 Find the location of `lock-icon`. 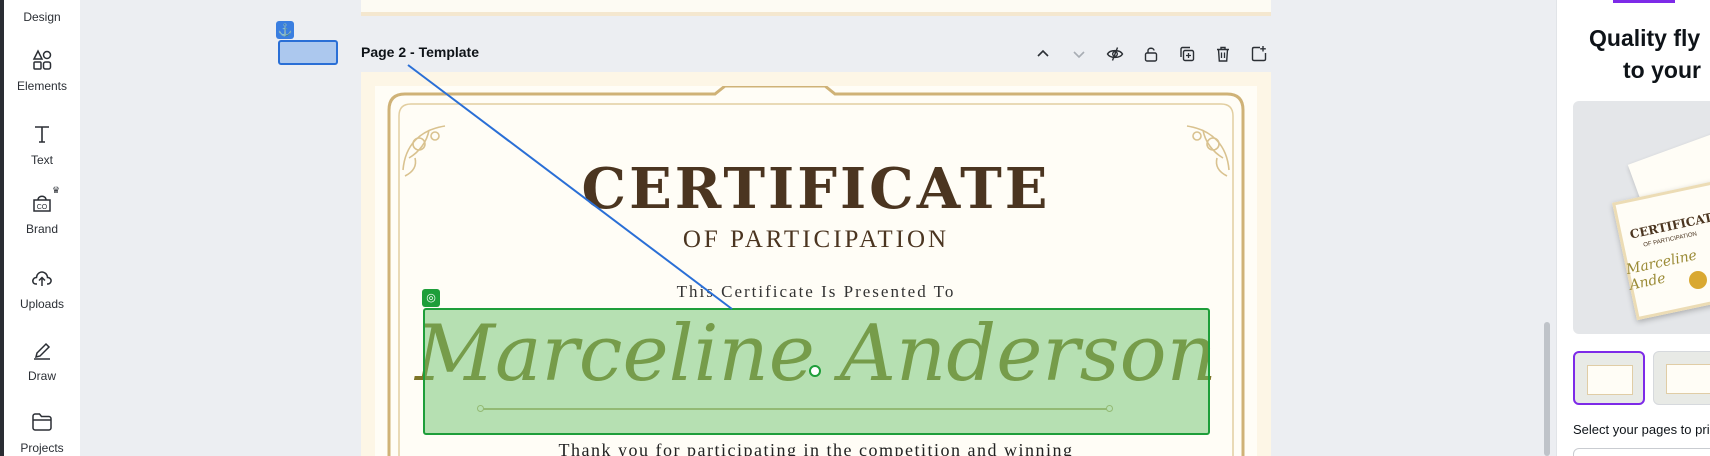

lock-icon is located at coordinates (1151, 54).